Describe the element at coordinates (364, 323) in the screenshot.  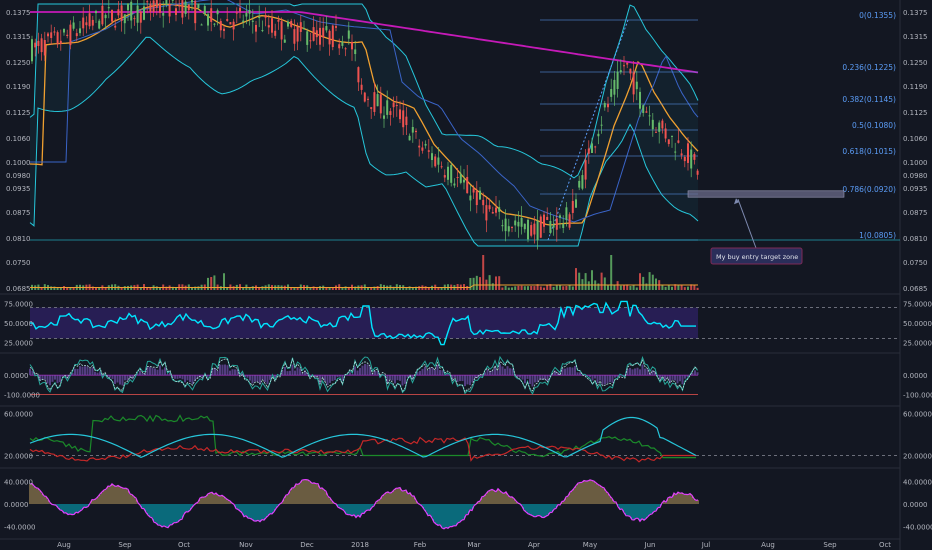
I see `rsi-band` at that location.